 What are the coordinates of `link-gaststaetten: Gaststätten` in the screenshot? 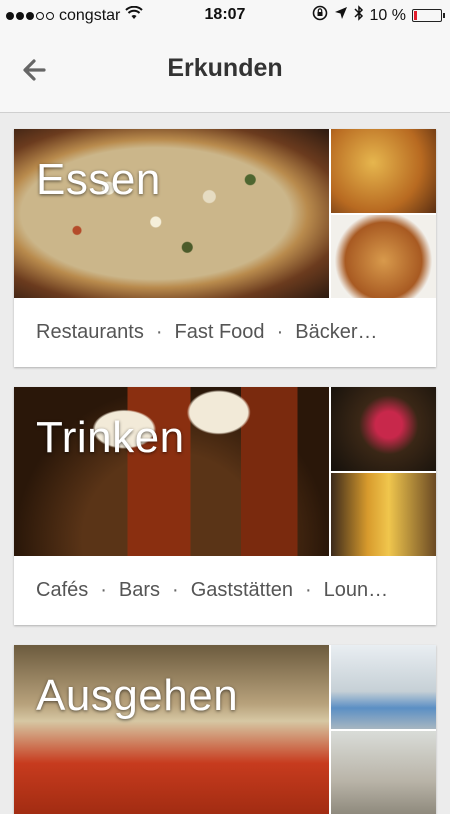 It's located at (242, 590).